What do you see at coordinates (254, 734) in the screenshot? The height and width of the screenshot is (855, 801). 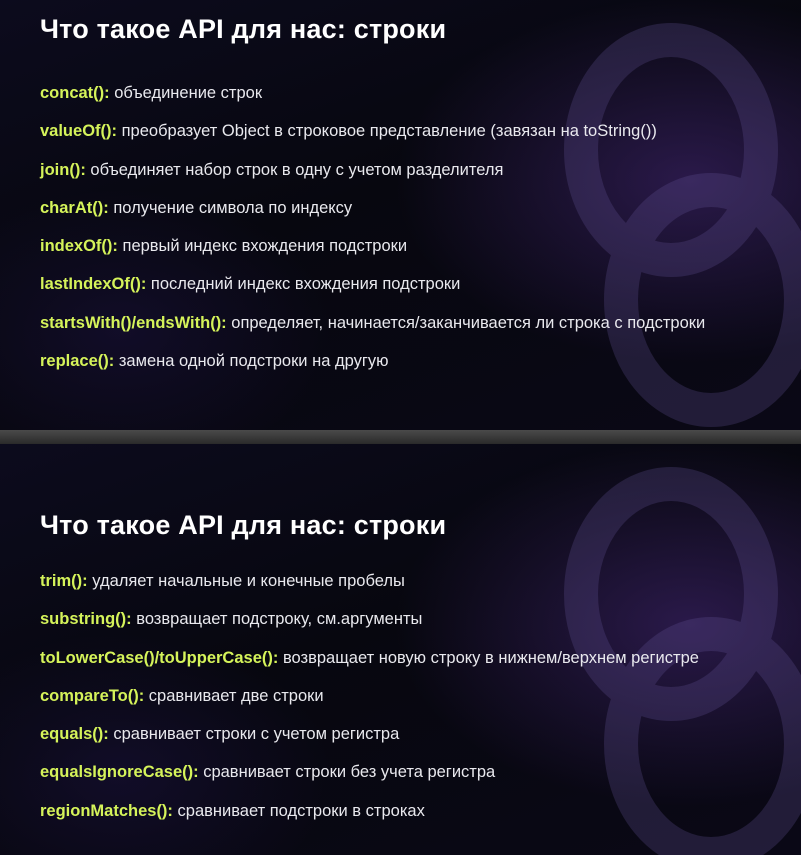 I see `method-description: сравнивает строки с учетом регистра` at bounding box center [254, 734].